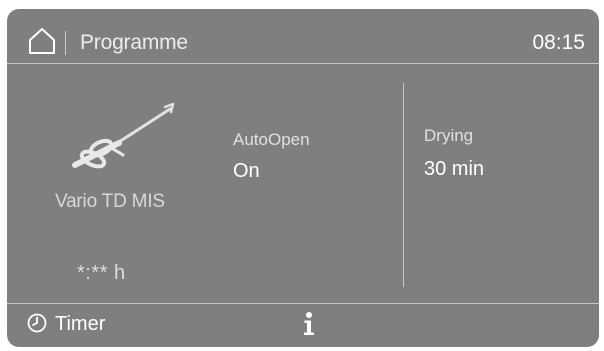  I want to click on program-name: Vario TD MIS, so click(110, 201).